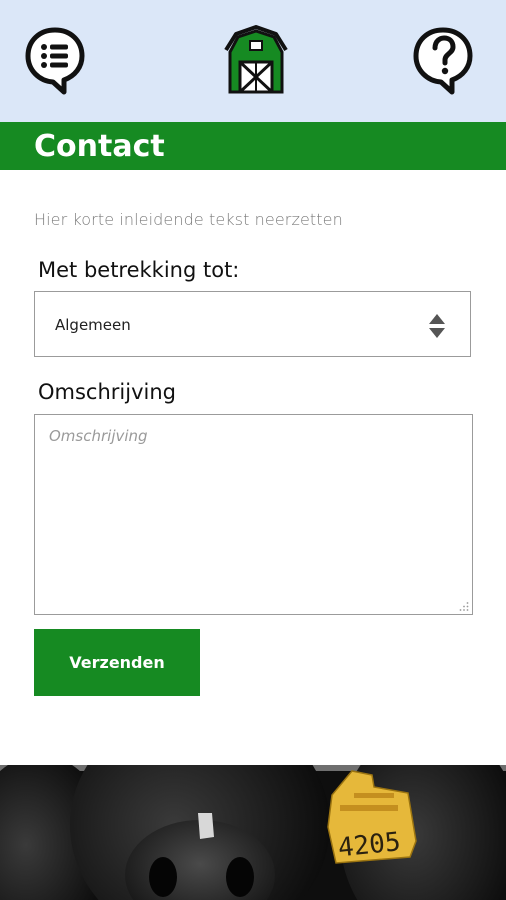  What do you see at coordinates (98, 436) in the screenshot?
I see `description-placeholder: Omschrijving` at bounding box center [98, 436].